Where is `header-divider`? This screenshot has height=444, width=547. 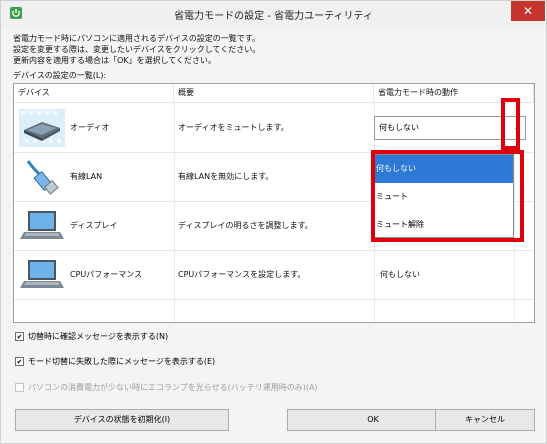
header-divider is located at coordinates (274, 102).